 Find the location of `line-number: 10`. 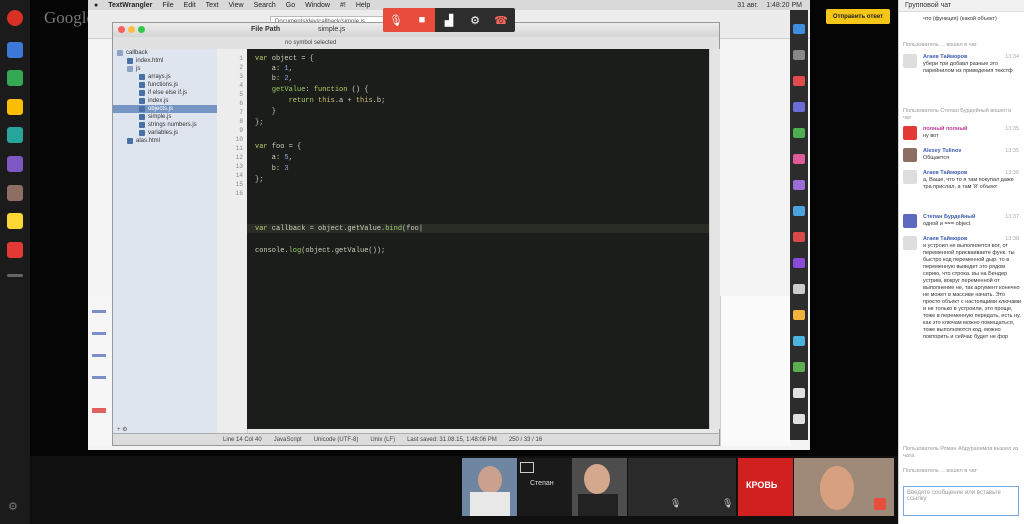

line-number: 10 is located at coordinates (239, 139).